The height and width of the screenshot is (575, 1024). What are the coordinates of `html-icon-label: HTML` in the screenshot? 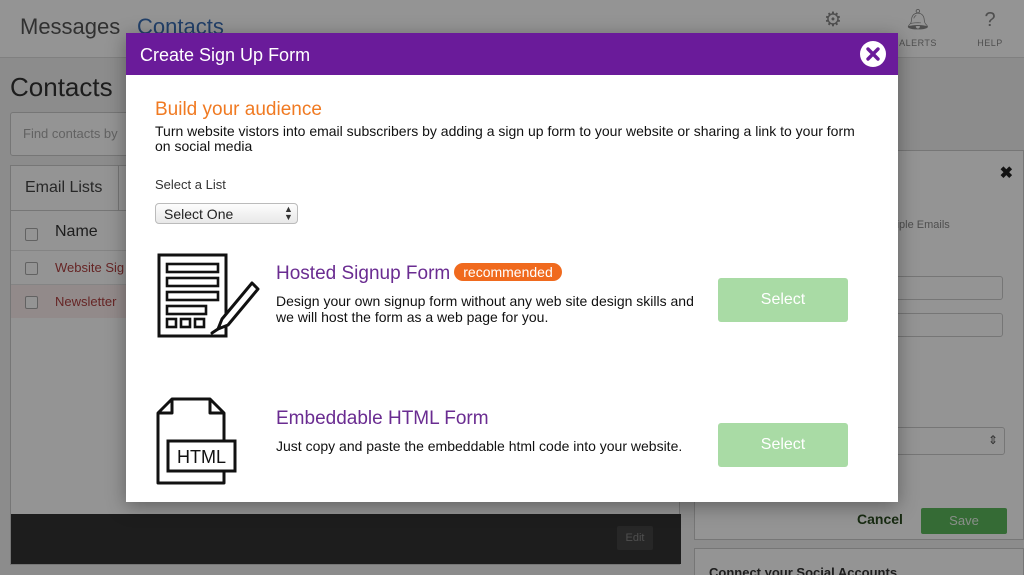 It's located at (201, 457).